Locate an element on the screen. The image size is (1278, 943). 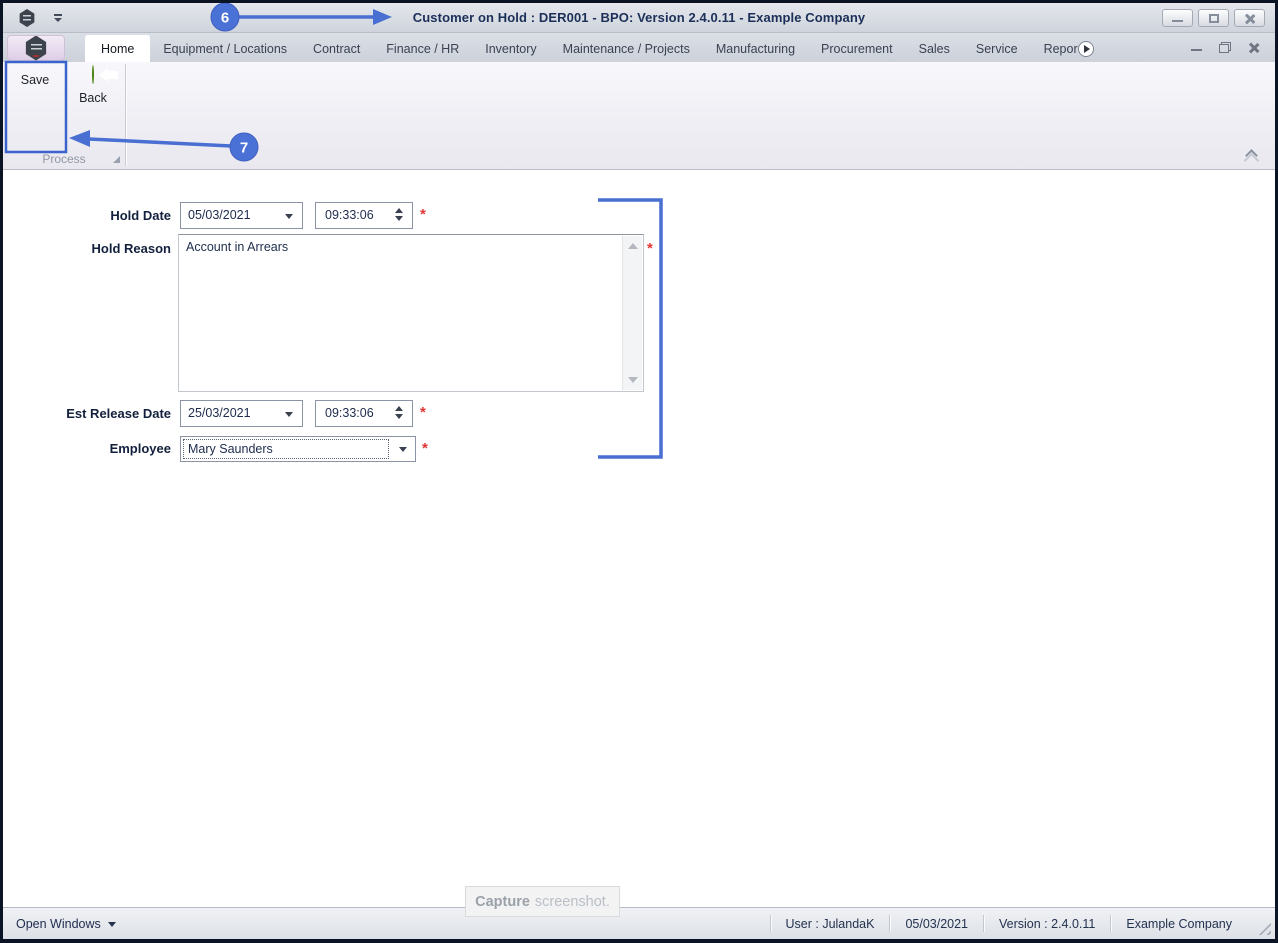
window-controls is located at coordinates (1213, 18).